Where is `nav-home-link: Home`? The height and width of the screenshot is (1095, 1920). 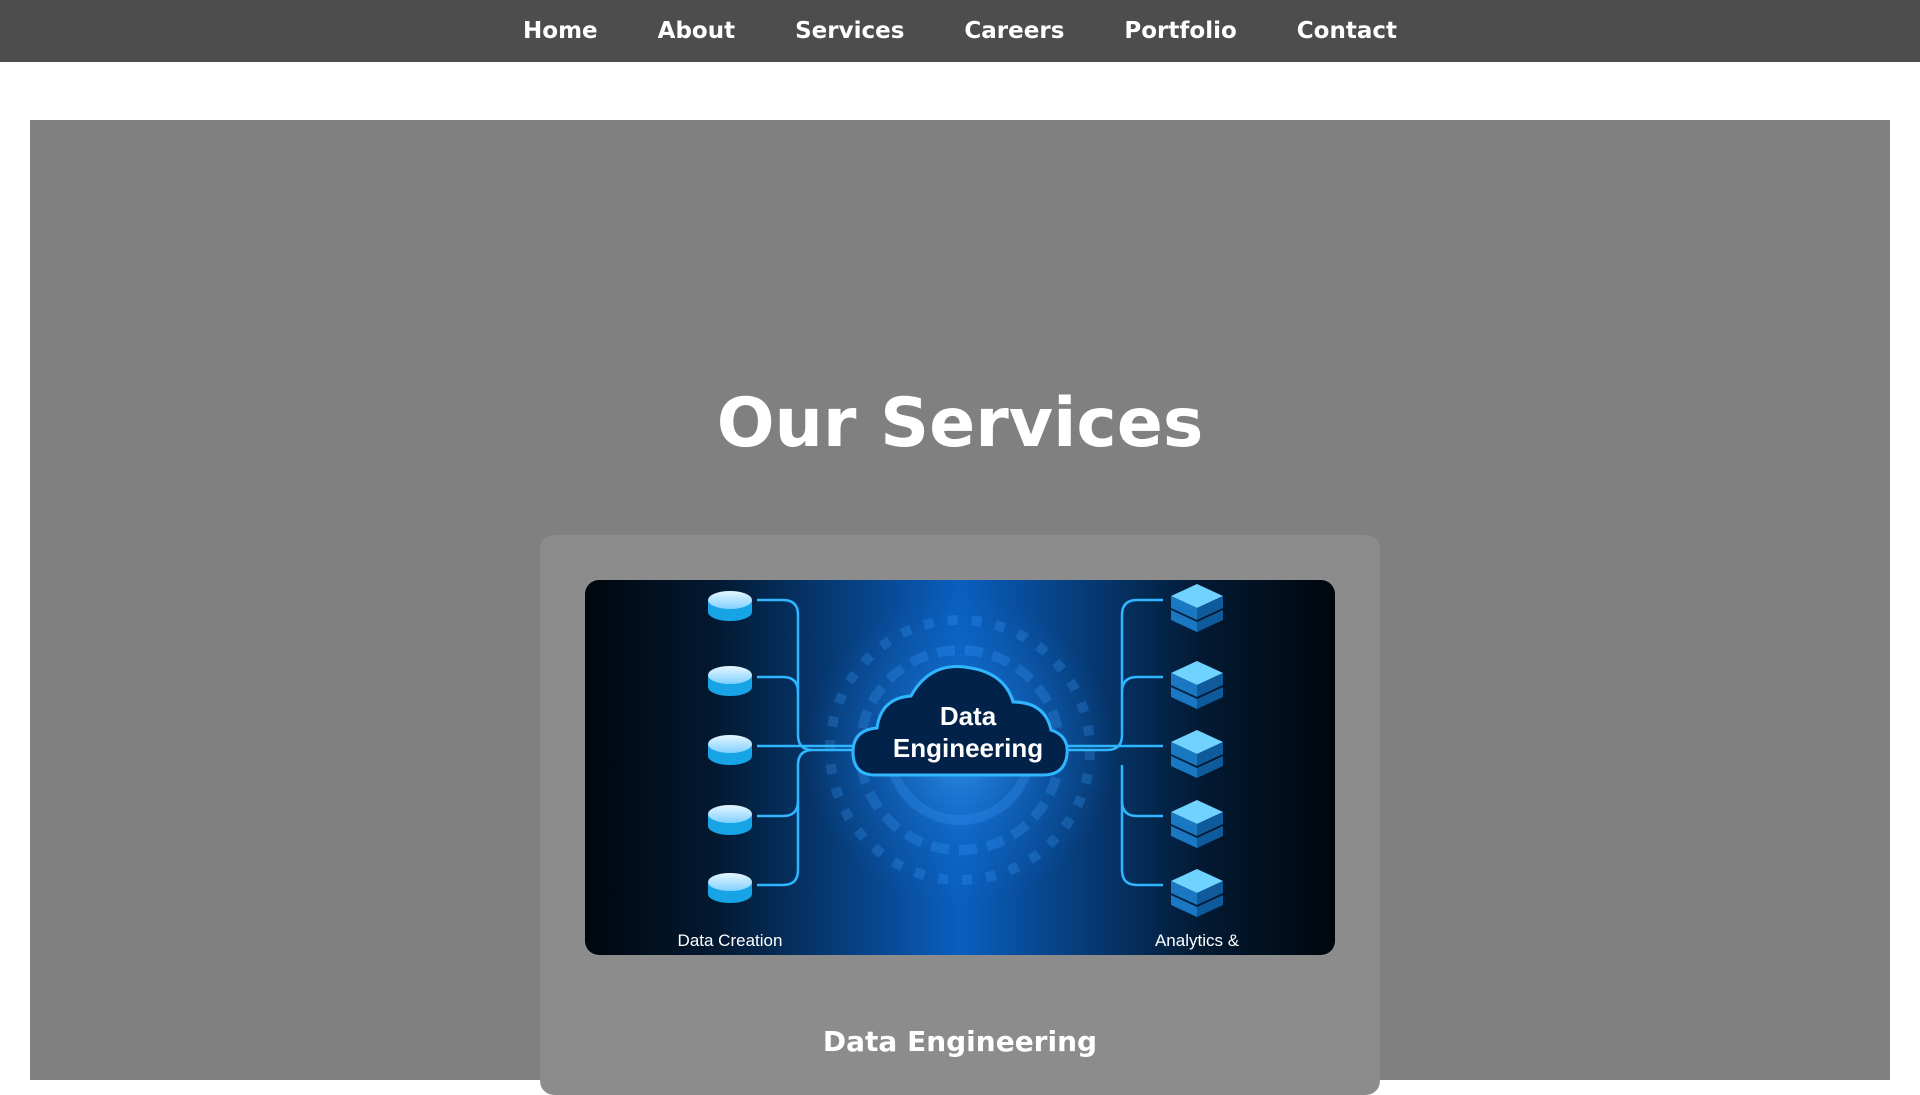 nav-home-link: Home is located at coordinates (560, 31).